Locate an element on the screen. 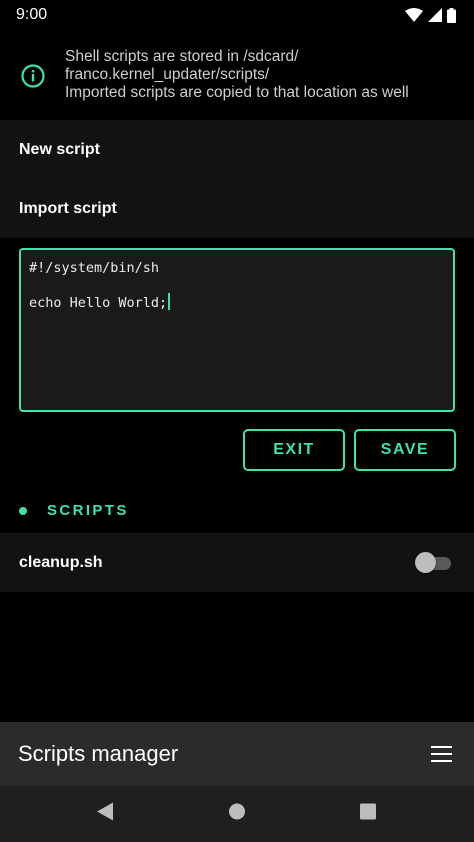 This screenshot has width=474, height=842. wifi-icon is located at coordinates (414, 15).